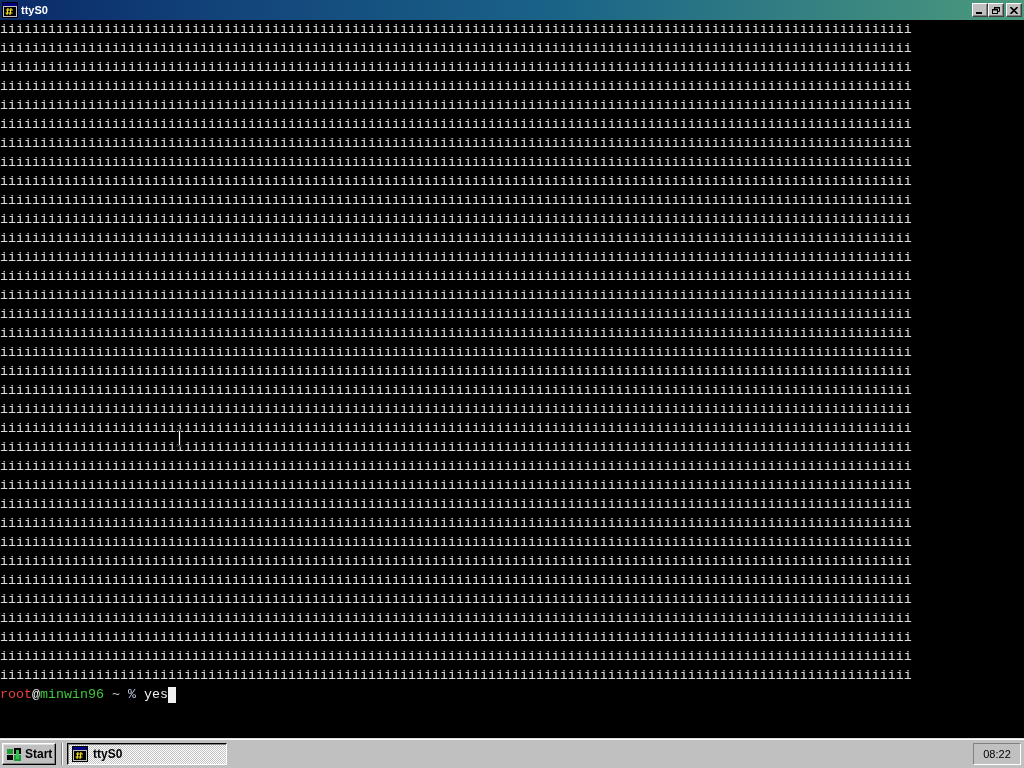 This screenshot has width=1024, height=768. I want to click on taskbar-button: ttyS0, so click(147, 754).